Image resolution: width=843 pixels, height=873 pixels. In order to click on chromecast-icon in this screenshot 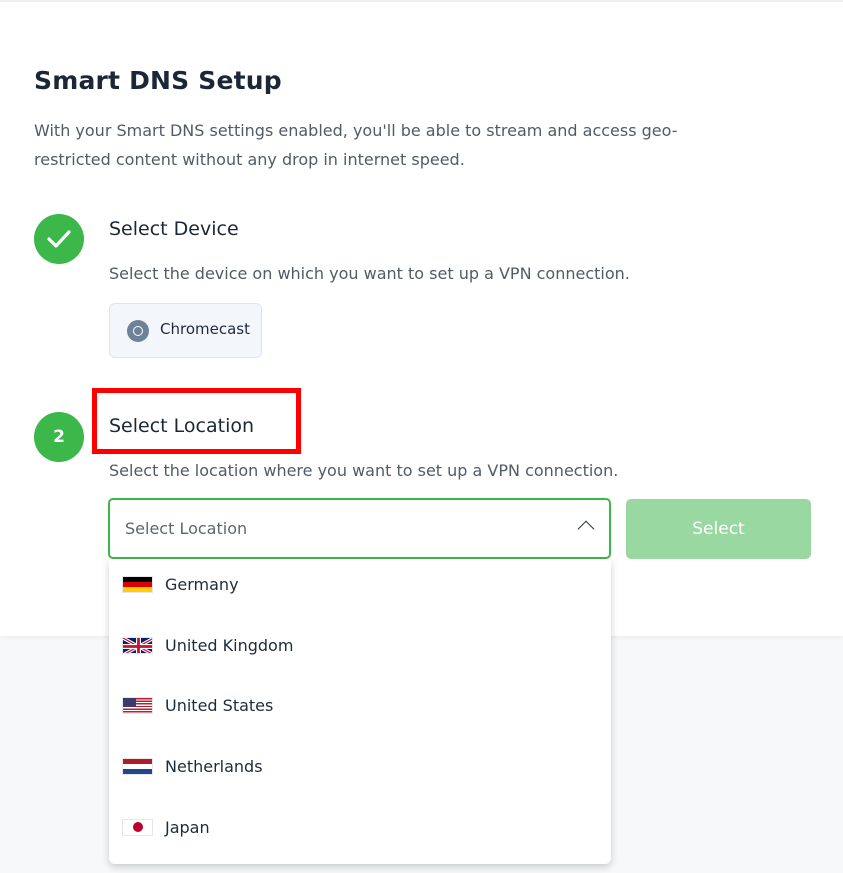, I will do `click(138, 330)`.